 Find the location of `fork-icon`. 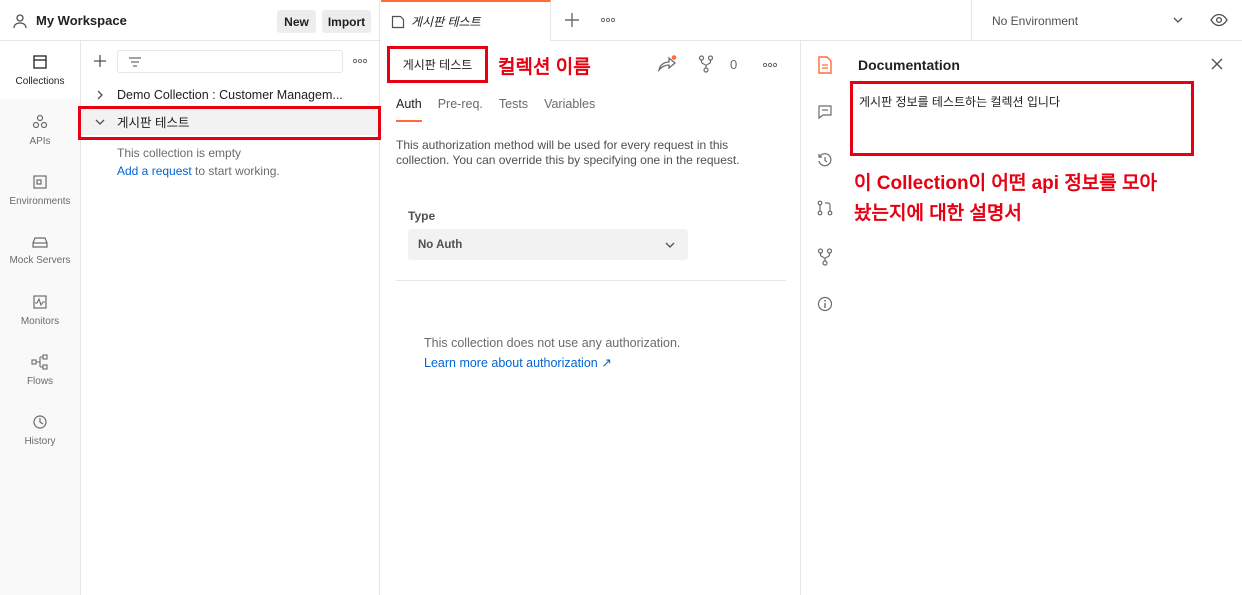

fork-icon is located at coordinates (706, 64).